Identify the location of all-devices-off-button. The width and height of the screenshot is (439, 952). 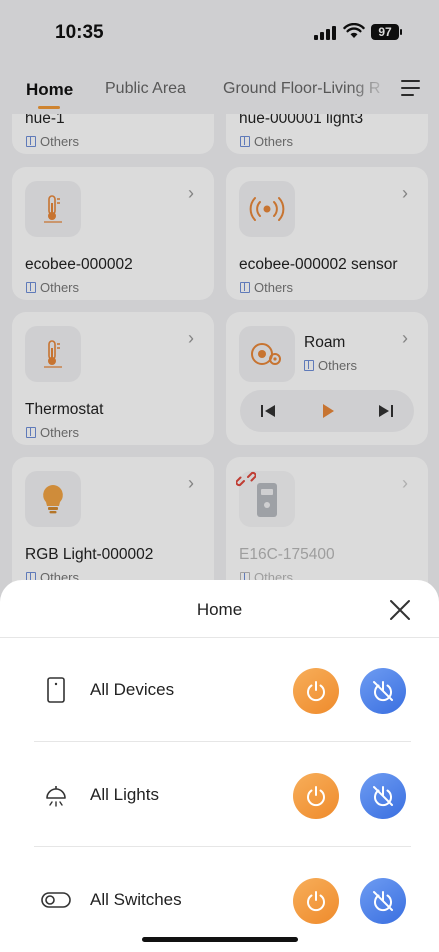
(383, 691).